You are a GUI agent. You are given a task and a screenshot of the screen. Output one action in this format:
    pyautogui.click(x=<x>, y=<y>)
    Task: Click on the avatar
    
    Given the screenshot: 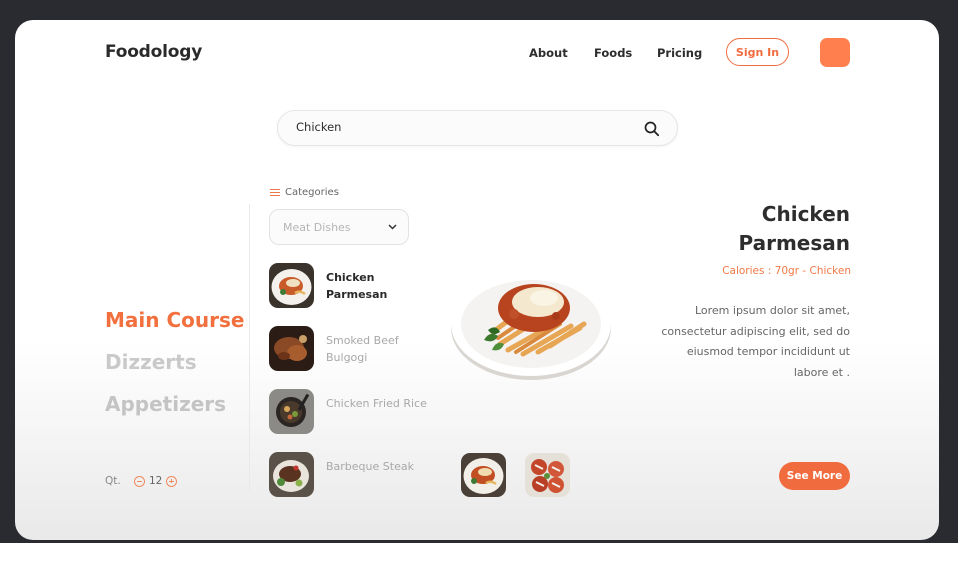 What is the action you would take?
    pyautogui.click(x=835, y=52)
    